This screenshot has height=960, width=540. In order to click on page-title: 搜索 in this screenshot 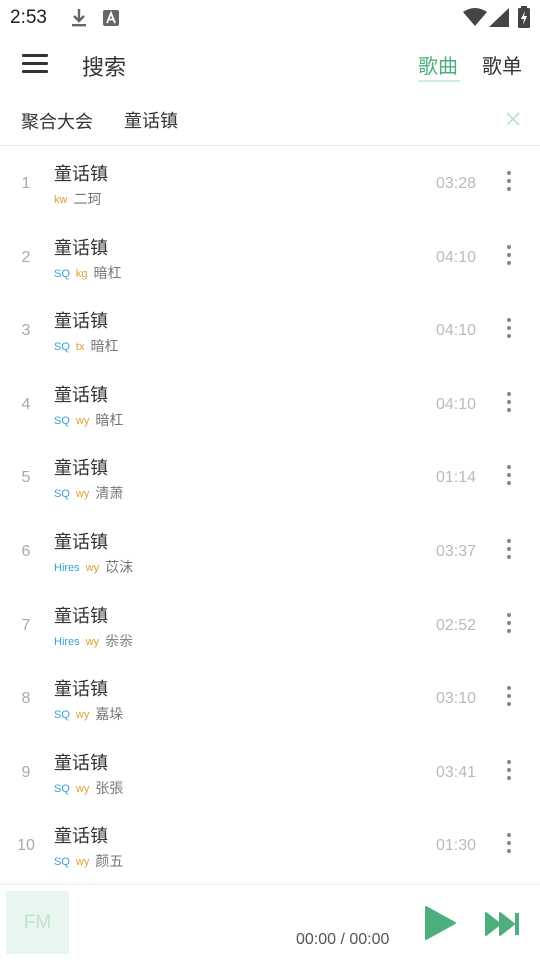, I will do `click(104, 68)`.